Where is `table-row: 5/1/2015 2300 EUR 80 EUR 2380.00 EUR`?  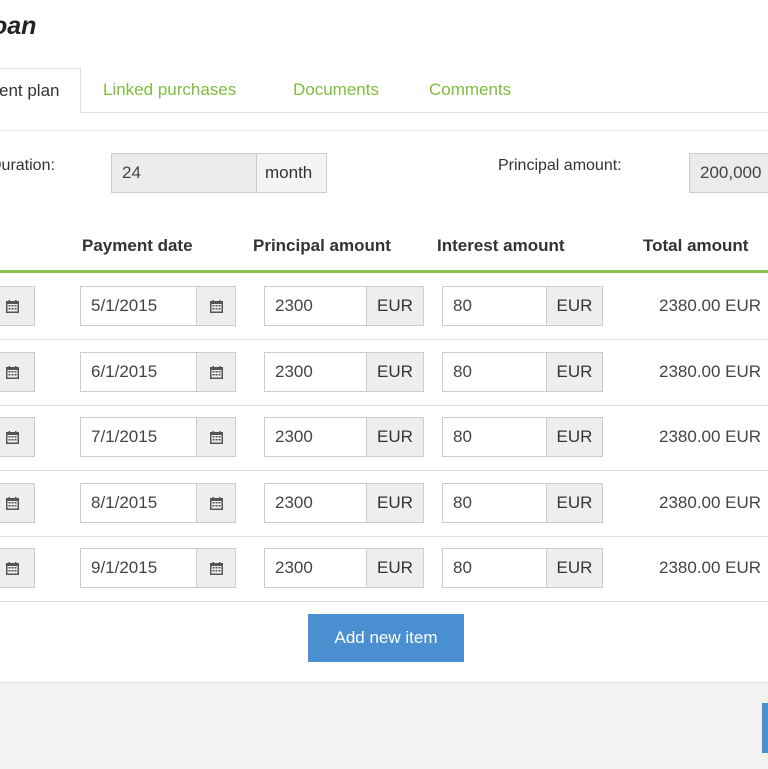 table-row: 5/1/2015 2300 EUR 80 EUR 2380.00 EUR is located at coordinates (384, 307).